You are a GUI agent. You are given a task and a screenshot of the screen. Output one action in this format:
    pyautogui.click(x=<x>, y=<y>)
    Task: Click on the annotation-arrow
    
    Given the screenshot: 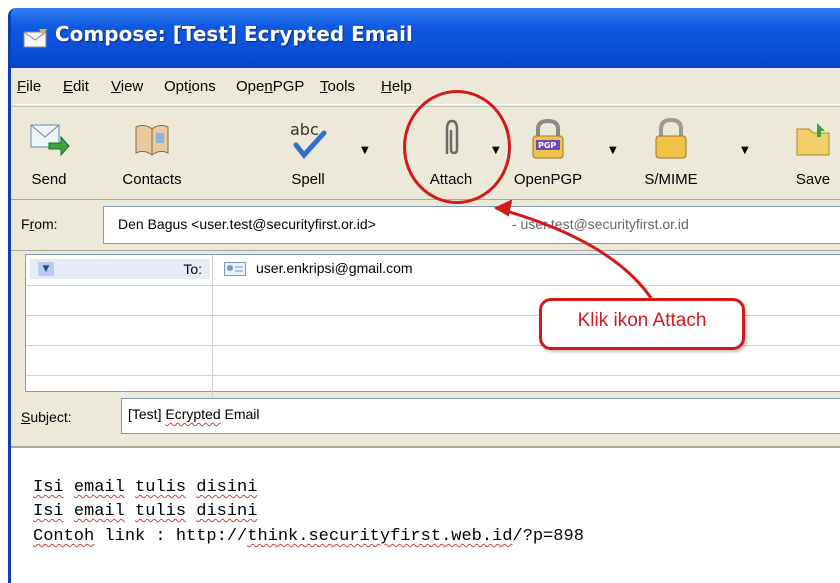 What is the action you would take?
    pyautogui.click(x=573, y=249)
    